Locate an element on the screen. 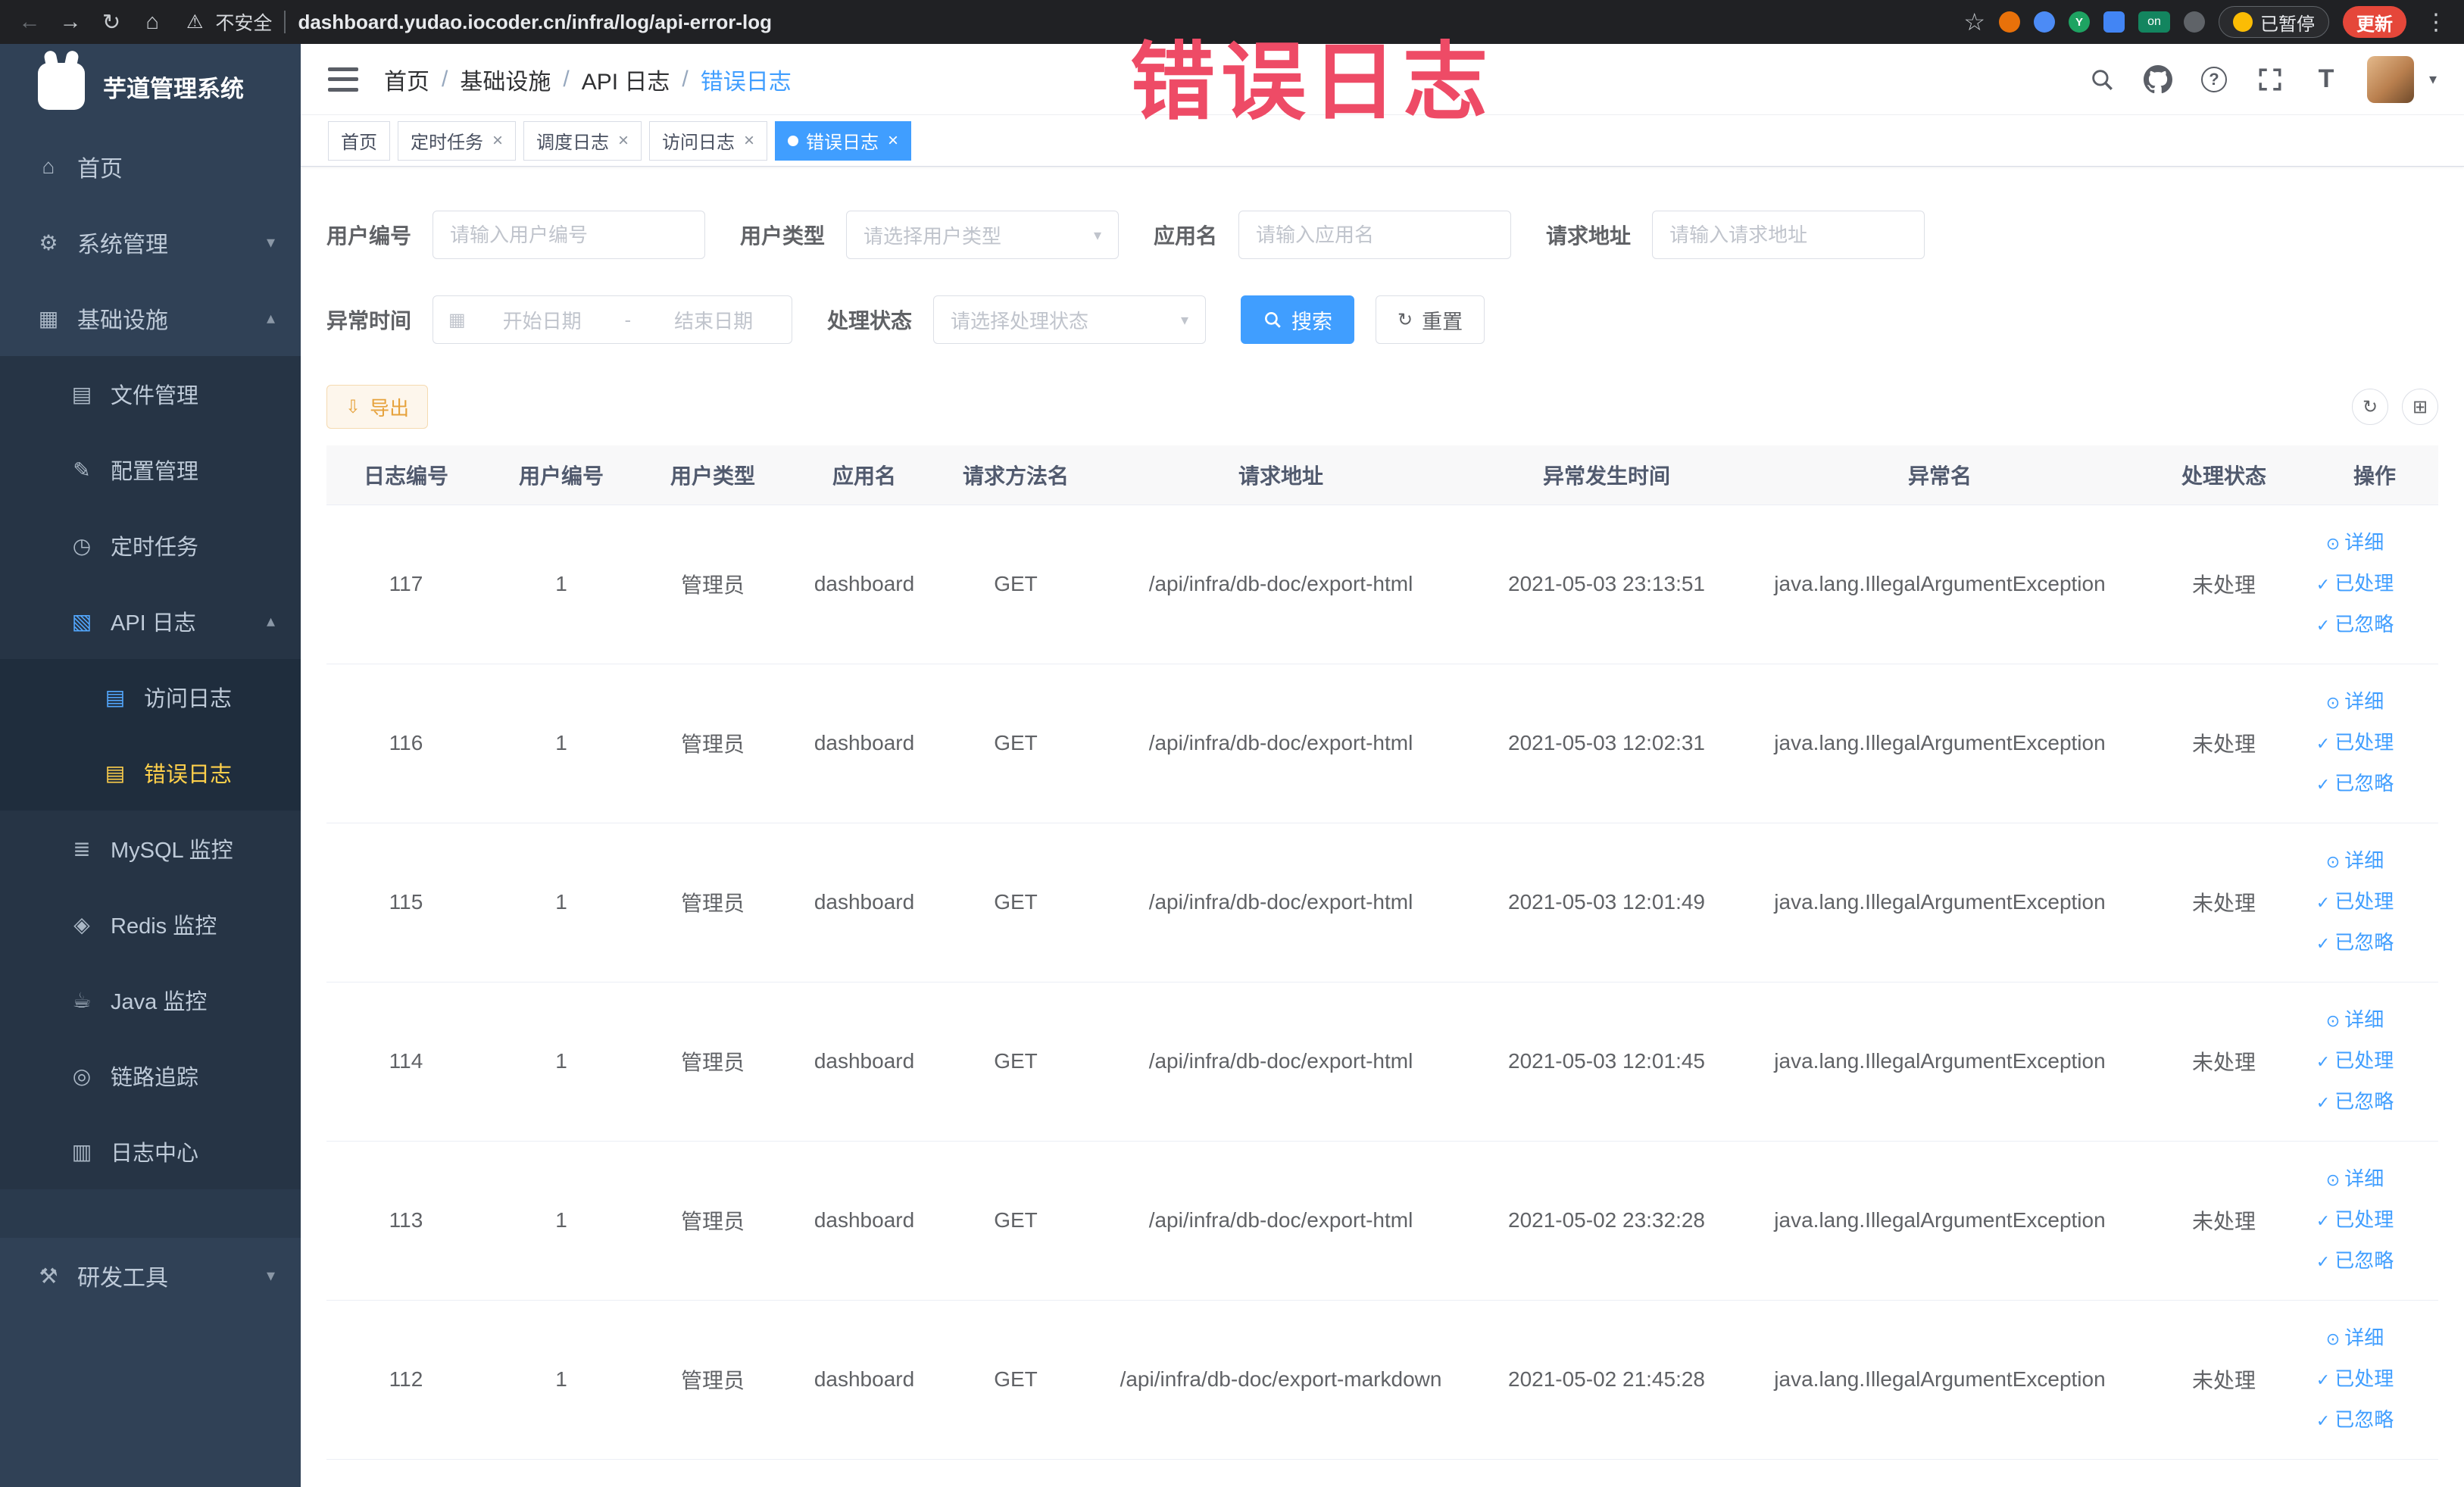 The height and width of the screenshot is (1487, 2464). request-url-input is located at coordinates (1788, 235).